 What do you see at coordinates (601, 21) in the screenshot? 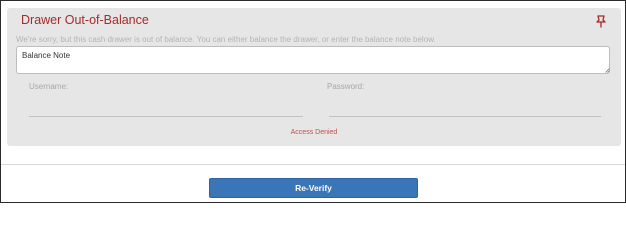
I see `pushpin-icon` at bounding box center [601, 21].